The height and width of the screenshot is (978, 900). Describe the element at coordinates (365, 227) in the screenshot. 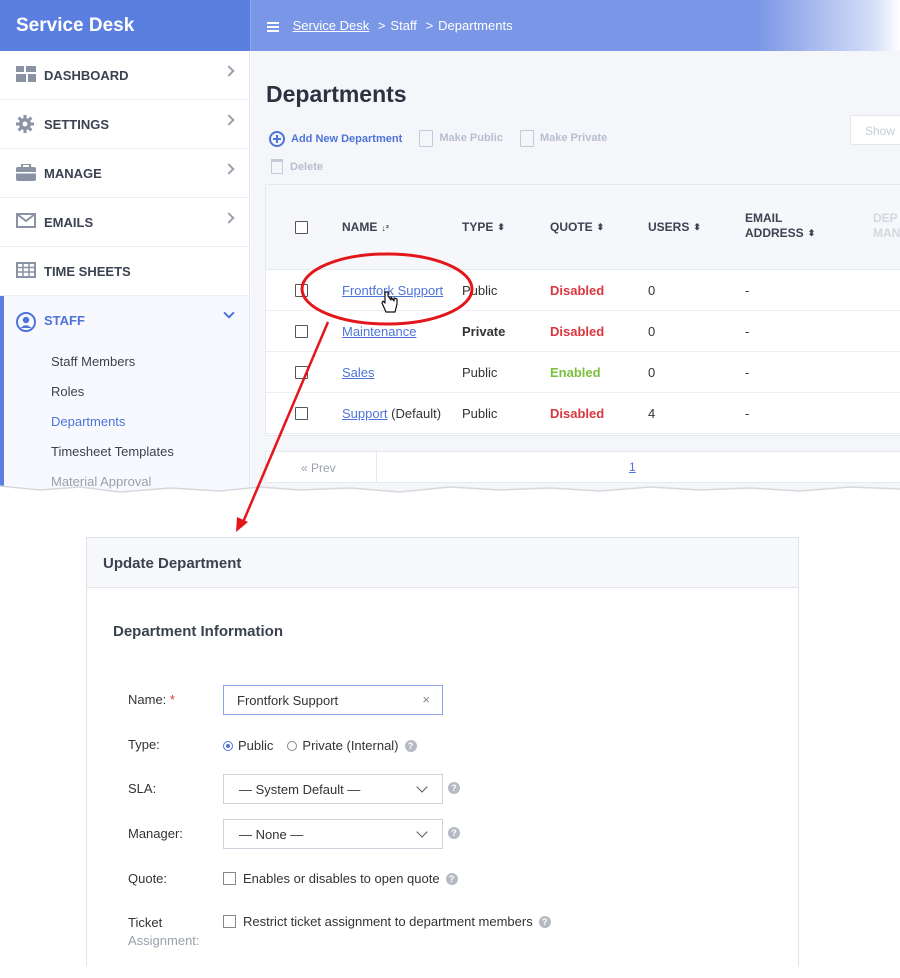

I see `column-header-name: NAME ↓²` at that location.